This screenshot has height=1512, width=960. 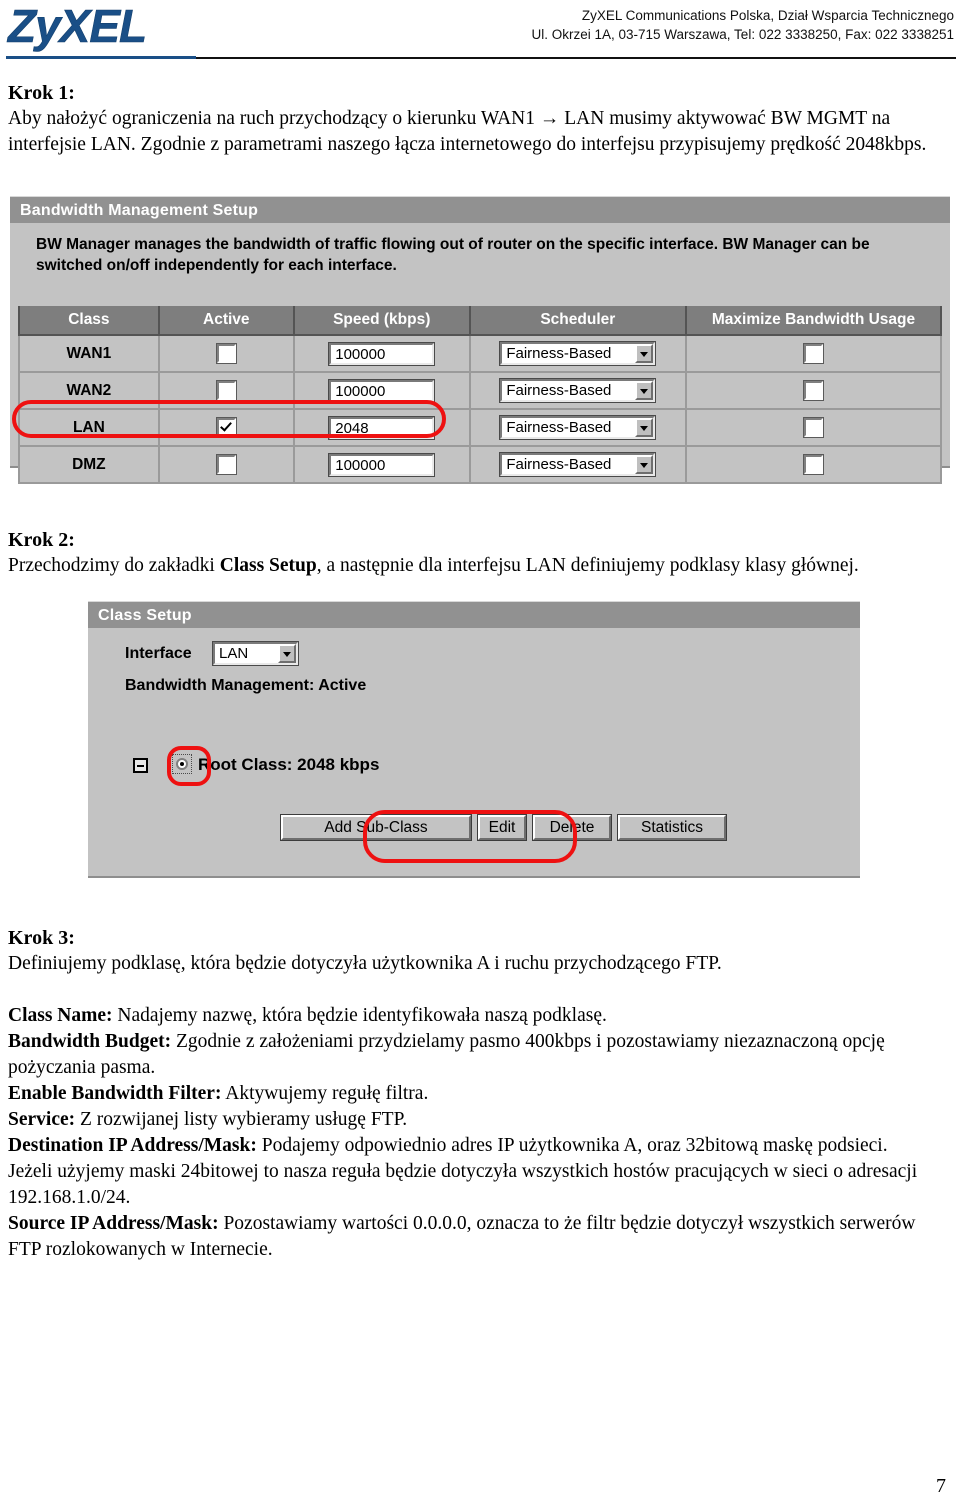 What do you see at coordinates (813, 321) in the screenshot?
I see `column-header-maximize: Maximize Bandwidth Usage` at bounding box center [813, 321].